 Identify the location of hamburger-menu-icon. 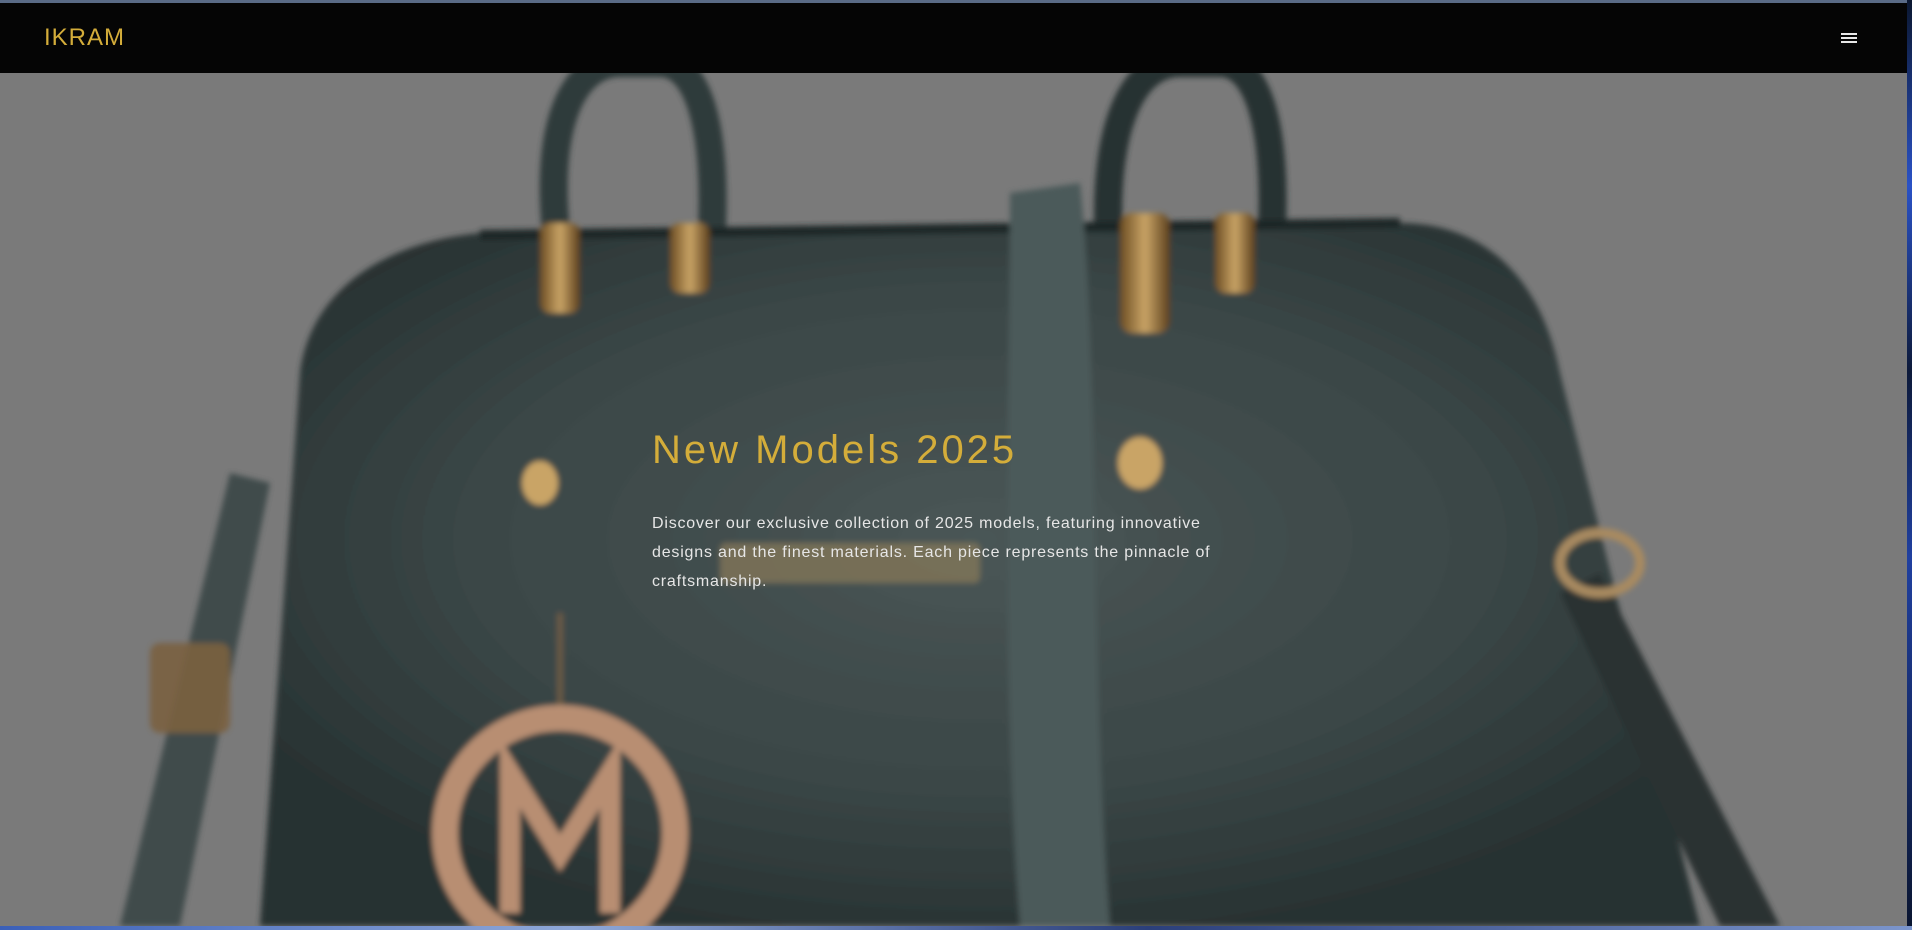
(1852, 38).